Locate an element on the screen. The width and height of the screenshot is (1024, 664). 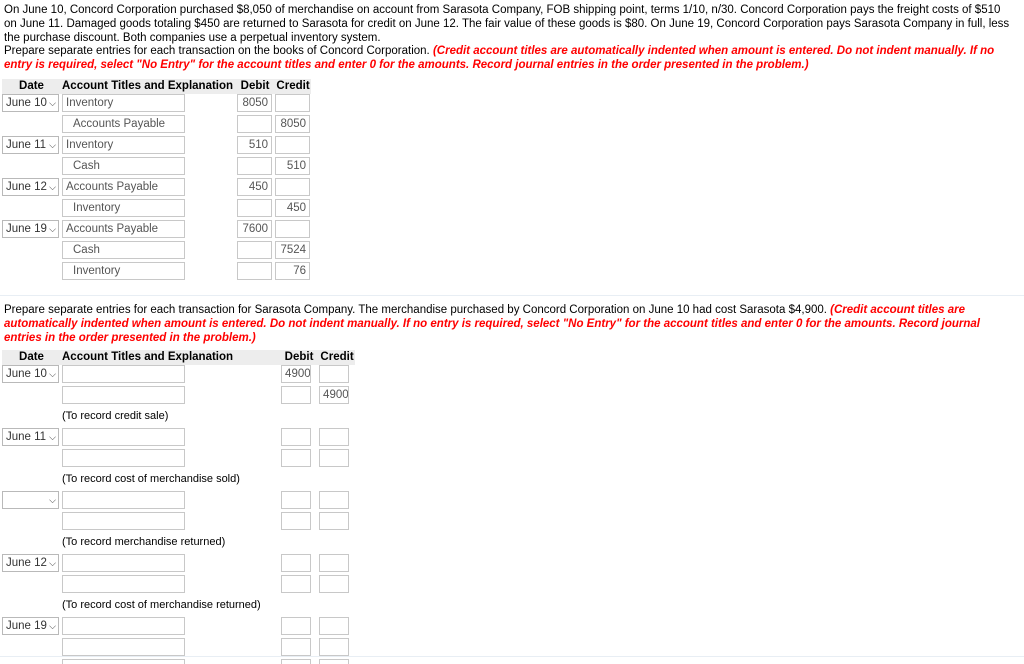
table-row: Cash 510 is located at coordinates (156, 167).